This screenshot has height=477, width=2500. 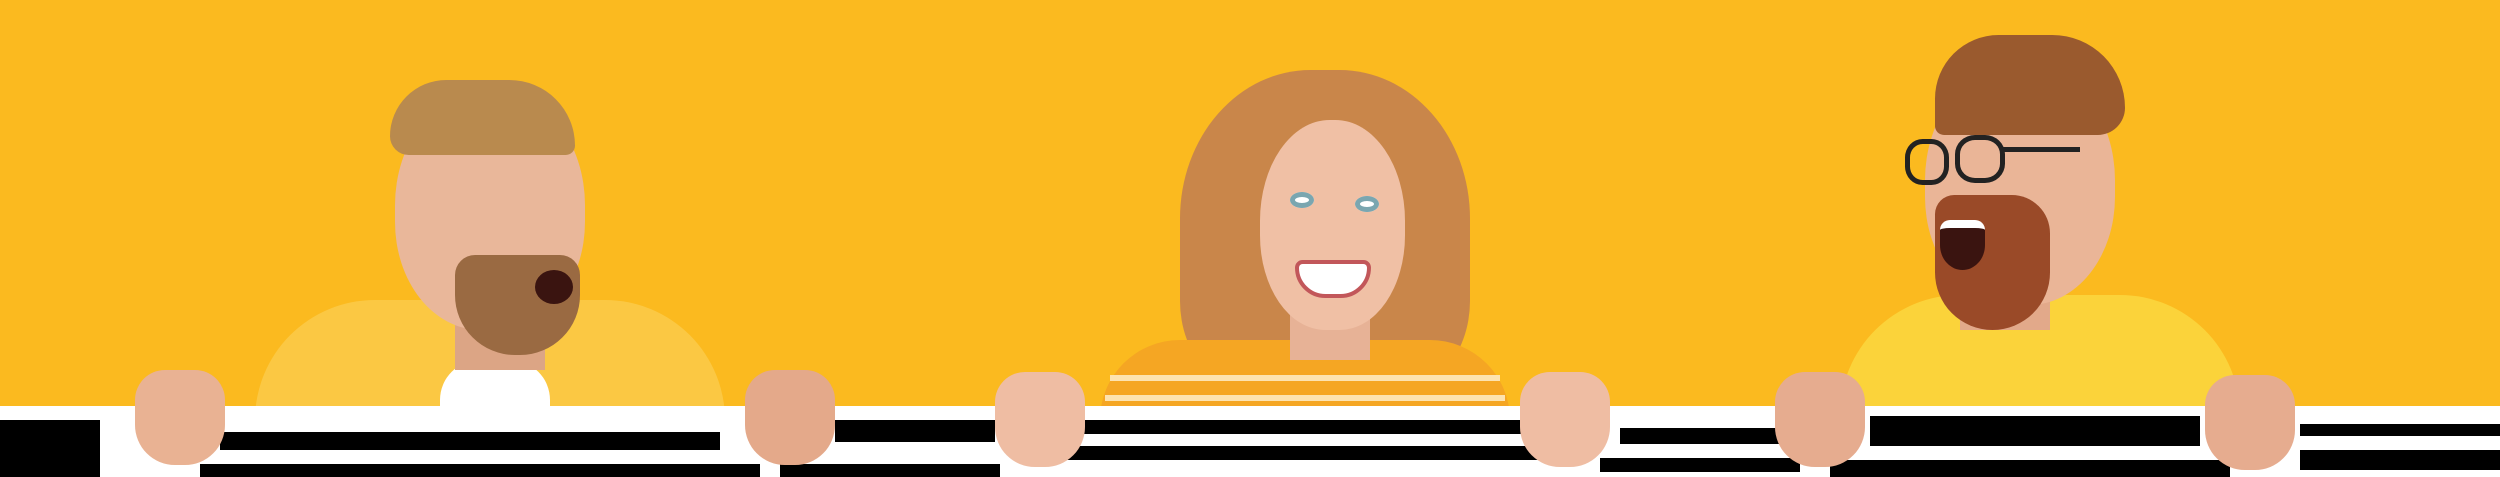 What do you see at coordinates (1302, 200) in the screenshot?
I see `eye-middle-left` at bounding box center [1302, 200].